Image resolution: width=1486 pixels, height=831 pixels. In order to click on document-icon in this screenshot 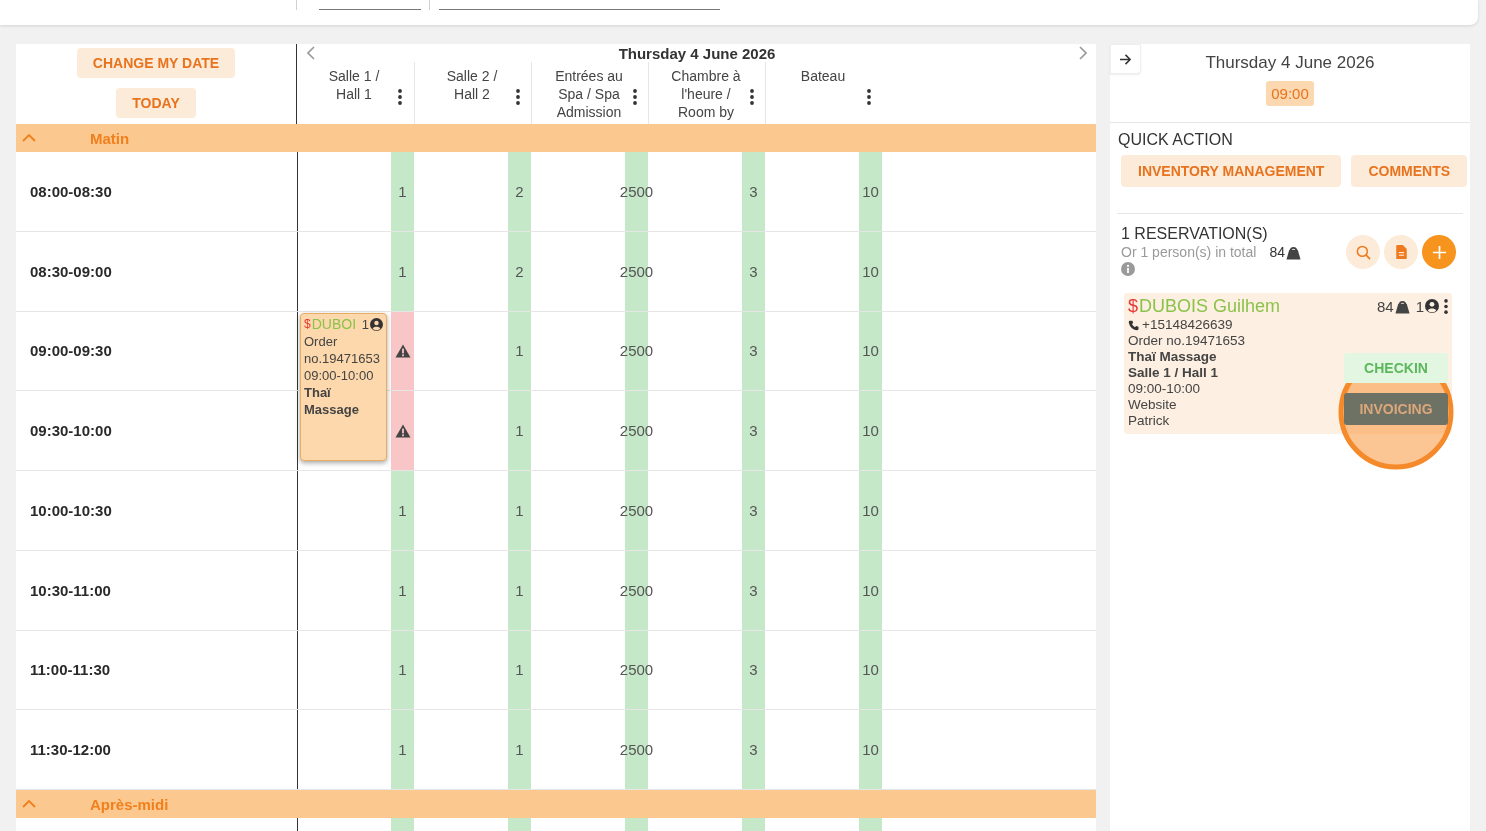, I will do `click(1401, 252)`.